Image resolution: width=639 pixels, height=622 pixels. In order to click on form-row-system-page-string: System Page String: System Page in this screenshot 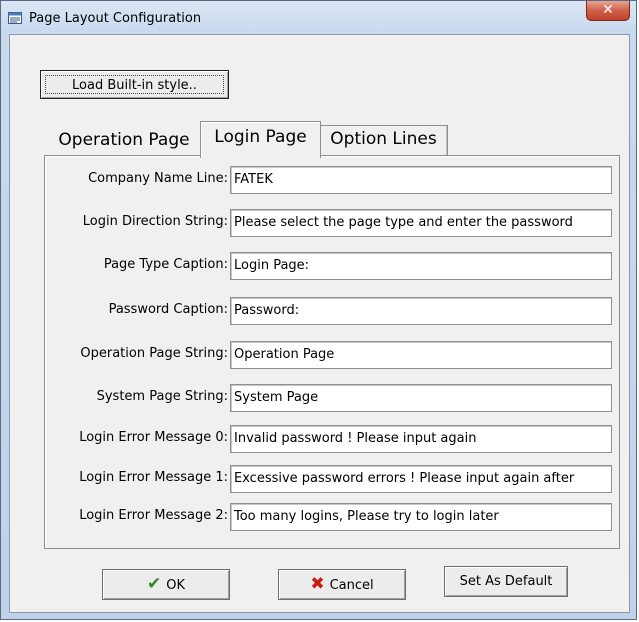, I will do `click(332, 398)`.